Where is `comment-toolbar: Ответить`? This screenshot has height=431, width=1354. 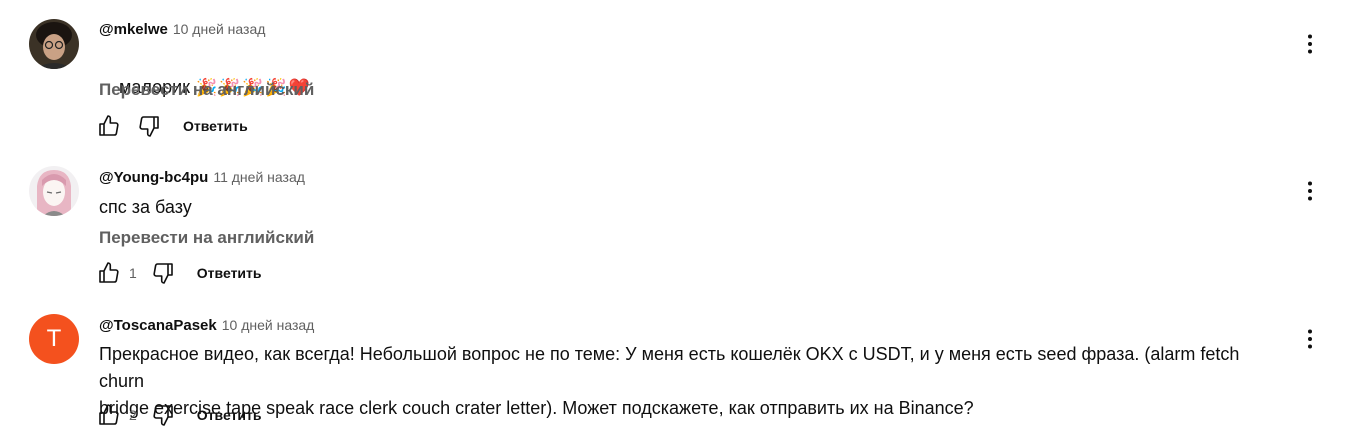 comment-toolbar: Ответить is located at coordinates (171, 126).